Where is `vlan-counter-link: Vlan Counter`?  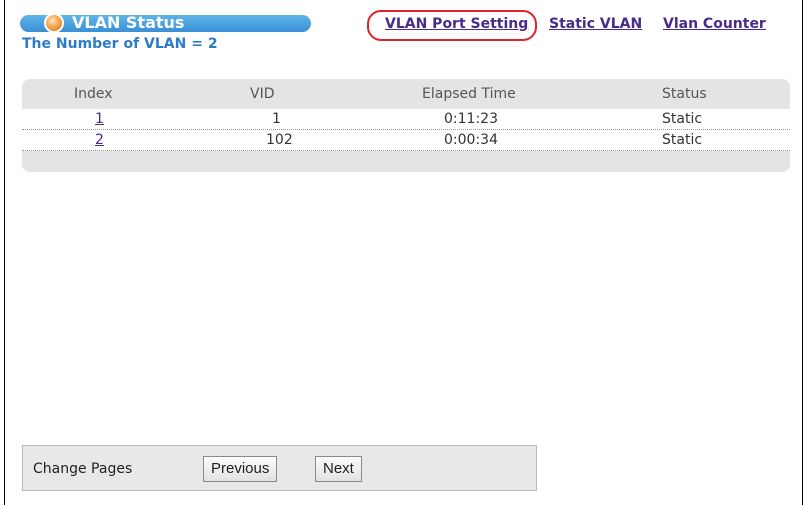 vlan-counter-link: Vlan Counter is located at coordinates (714, 24).